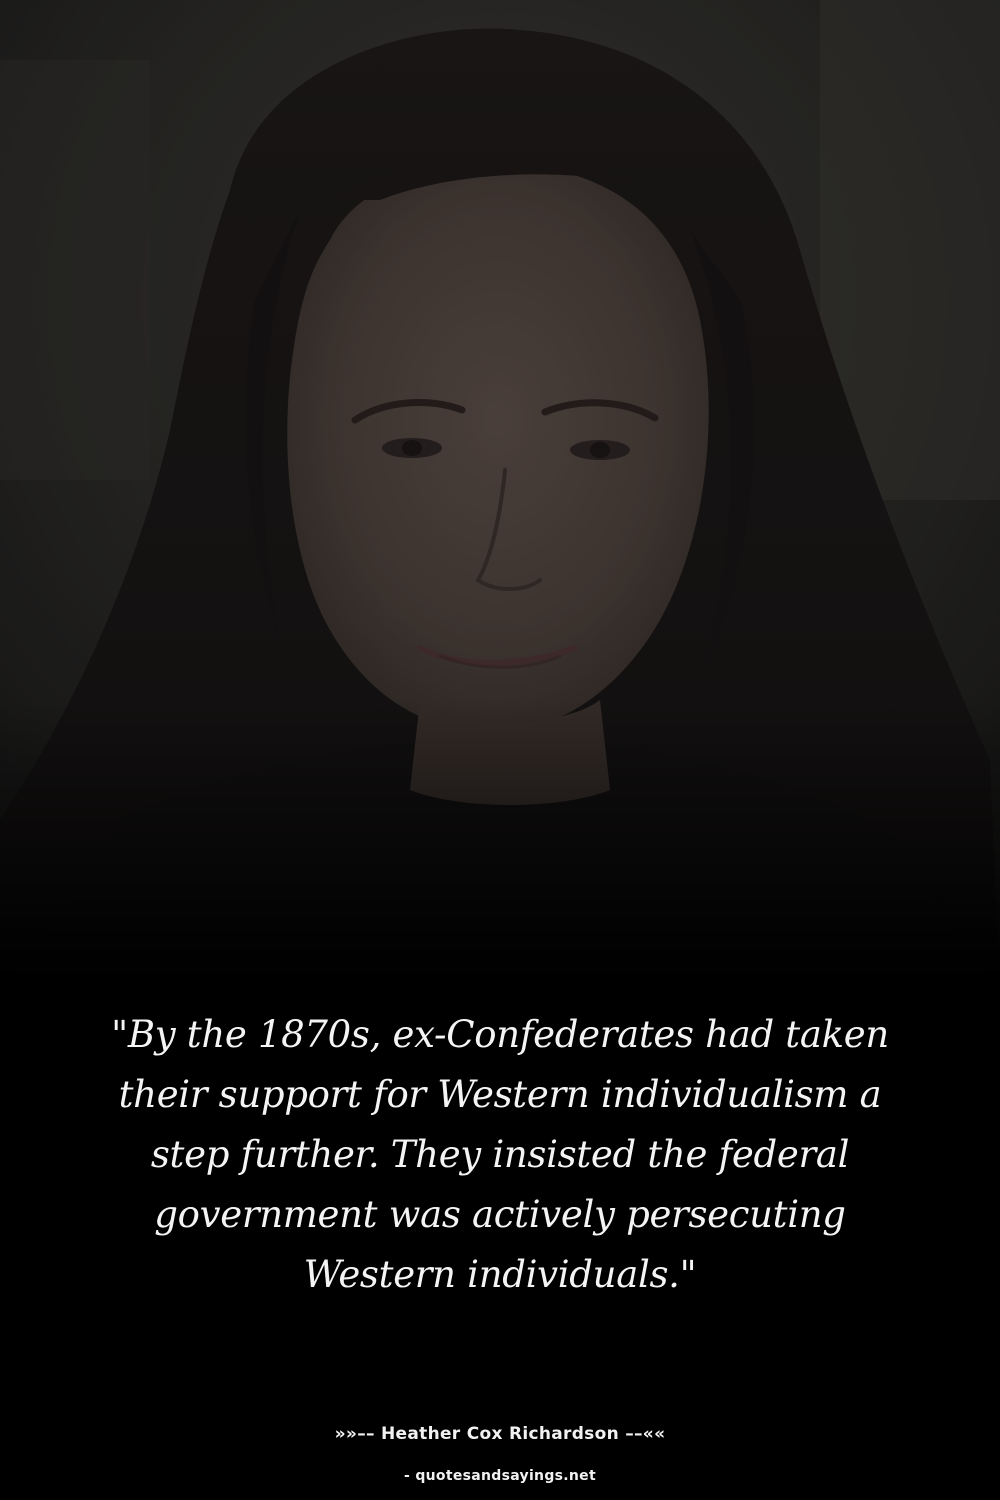 The height and width of the screenshot is (1500, 1000). Describe the element at coordinates (500, 1476) in the screenshot. I see `site-credit: - quotesandsayings.net` at that location.